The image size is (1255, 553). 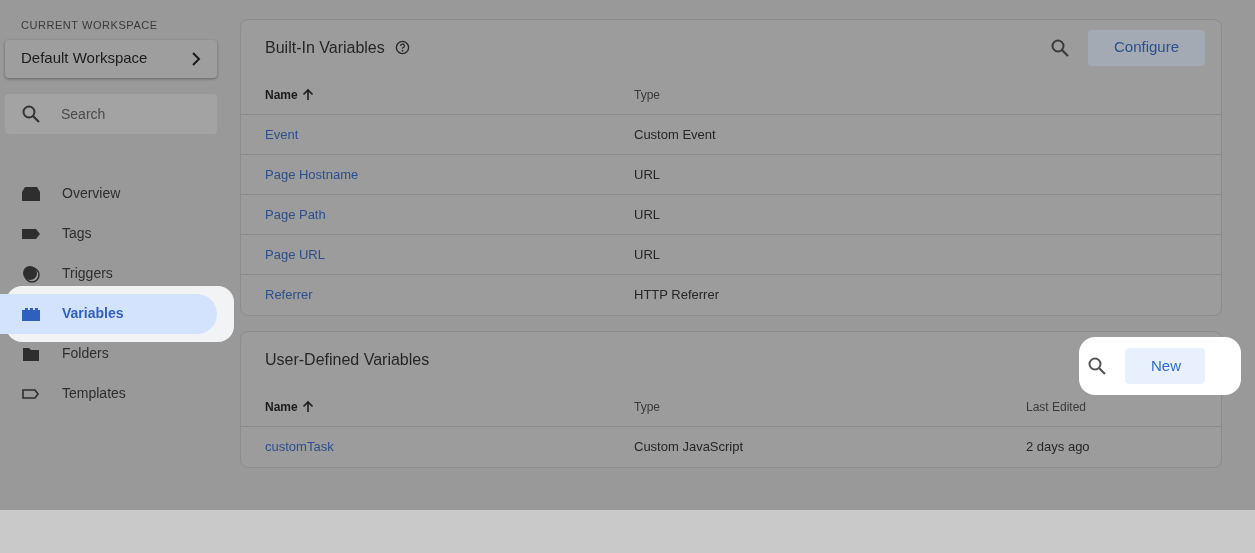 What do you see at coordinates (689, 447) in the screenshot?
I see `table-cell: Custom JavaScript` at bounding box center [689, 447].